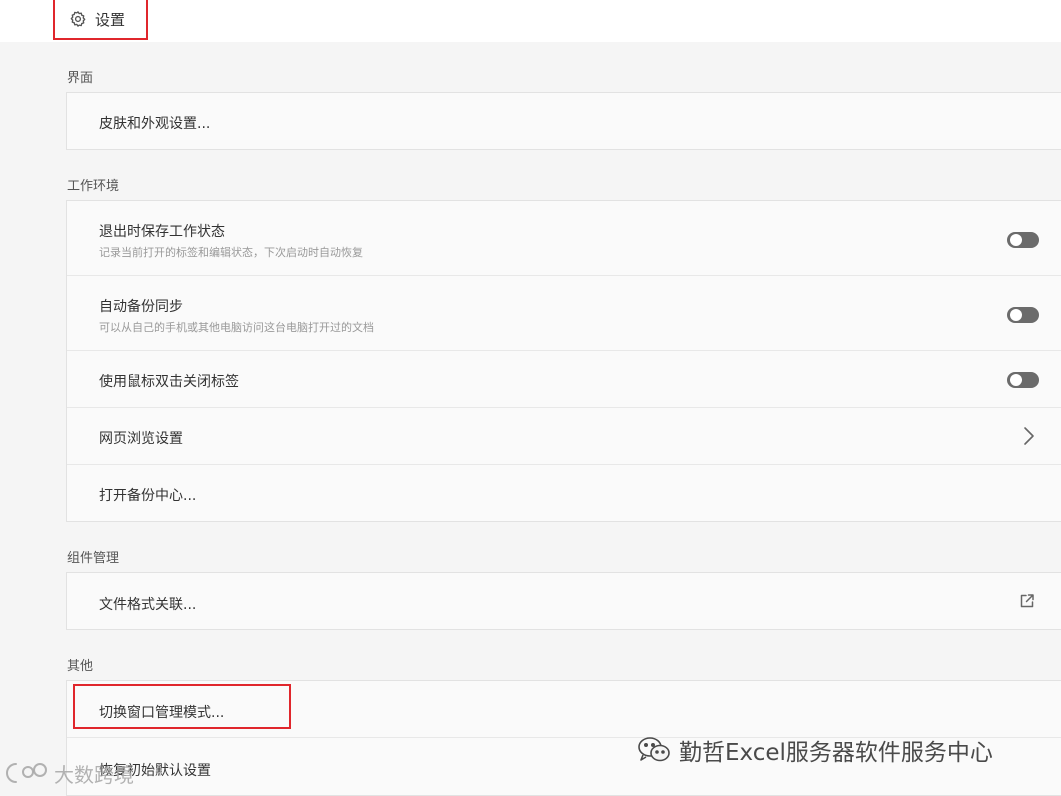  What do you see at coordinates (564, 379) in the screenshot?
I see `row-double-click-close-tab: 使用鼠标双击关闭标签` at bounding box center [564, 379].